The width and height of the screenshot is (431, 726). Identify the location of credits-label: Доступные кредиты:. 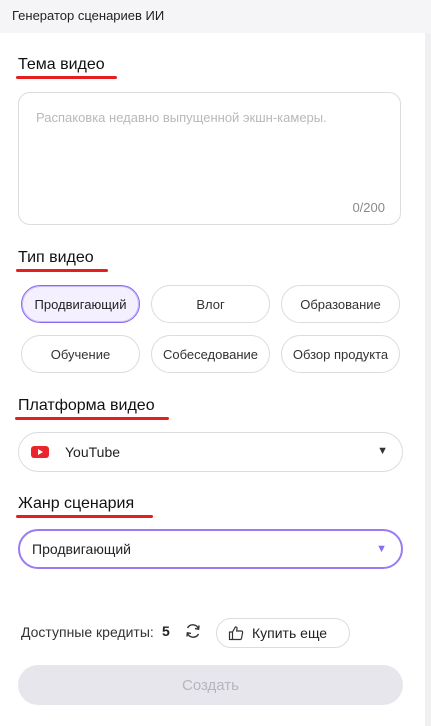
(87, 632).